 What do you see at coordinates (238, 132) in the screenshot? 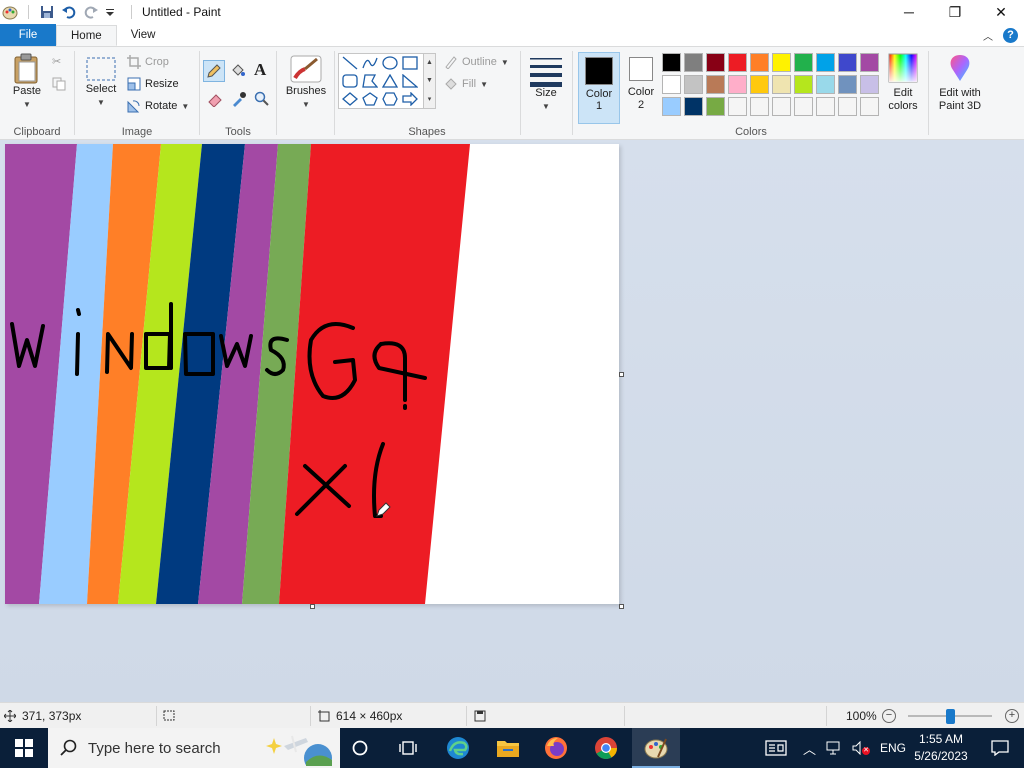
I see `tools-label: Tools` at bounding box center [238, 132].